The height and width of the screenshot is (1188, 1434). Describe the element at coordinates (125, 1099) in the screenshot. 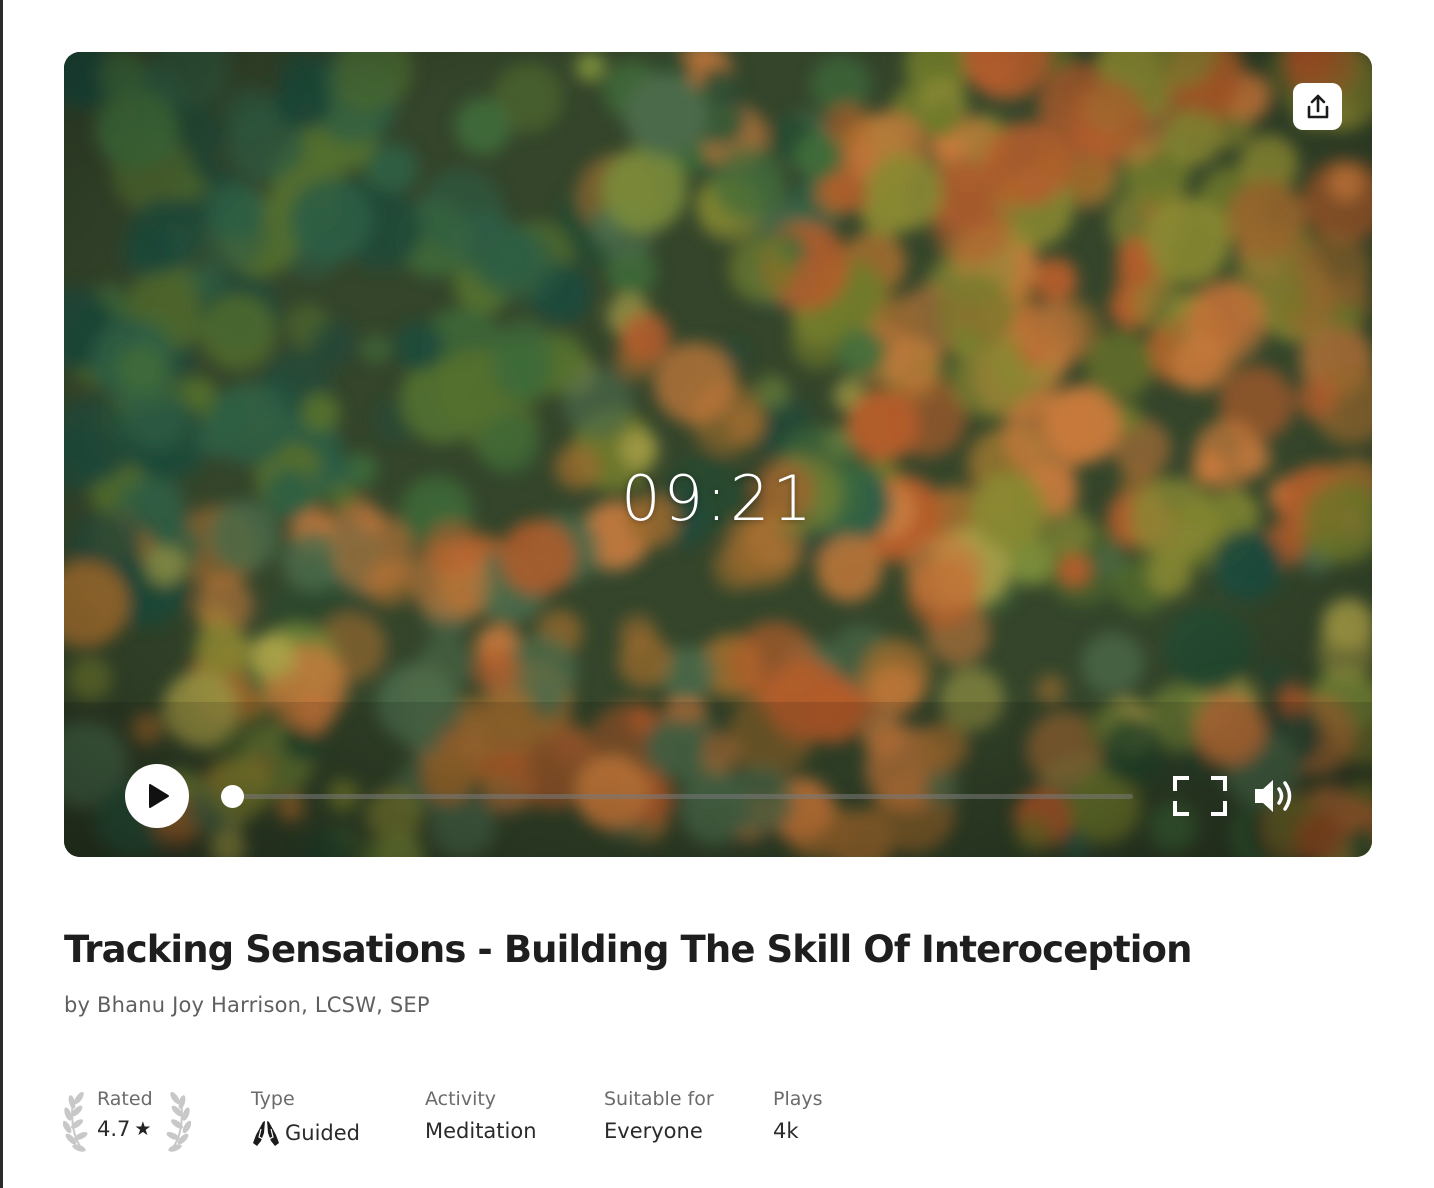

I see `rated-label: Rated` at that location.